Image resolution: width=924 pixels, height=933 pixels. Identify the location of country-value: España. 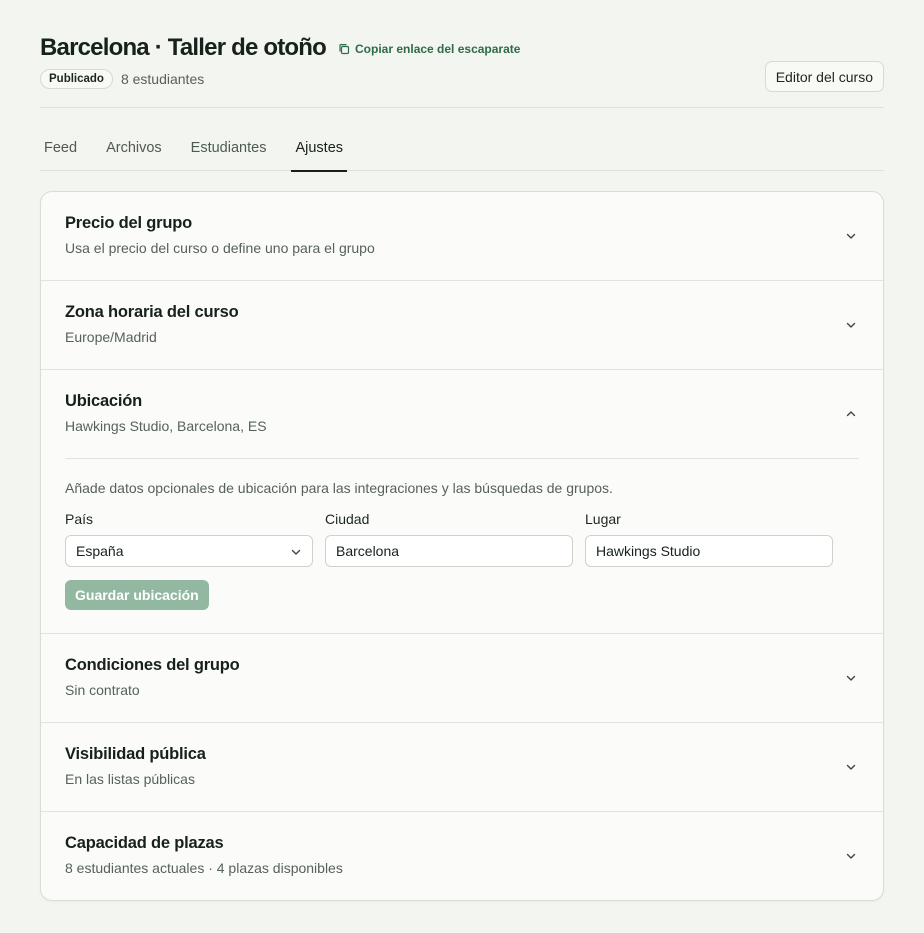
(100, 551).